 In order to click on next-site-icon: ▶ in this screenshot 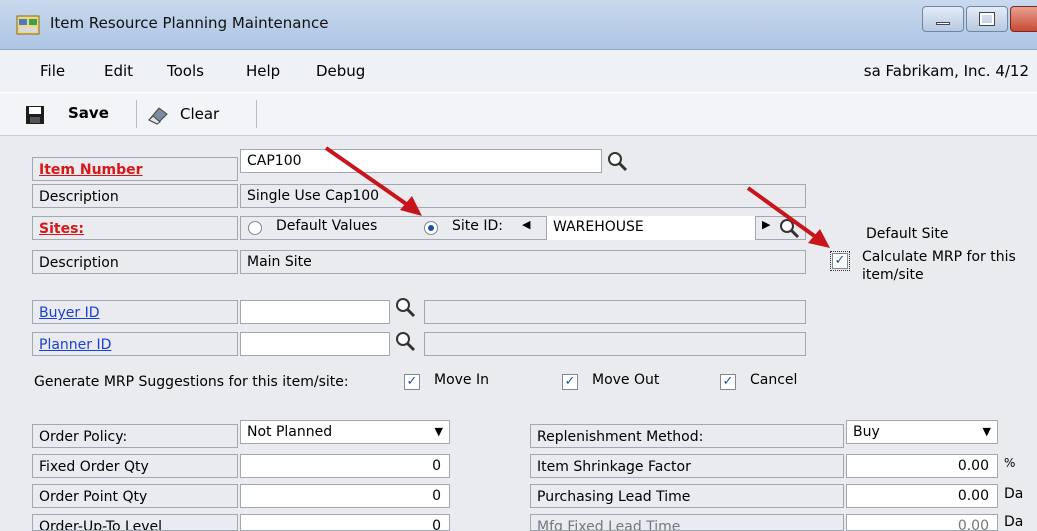, I will do `click(766, 224)`.